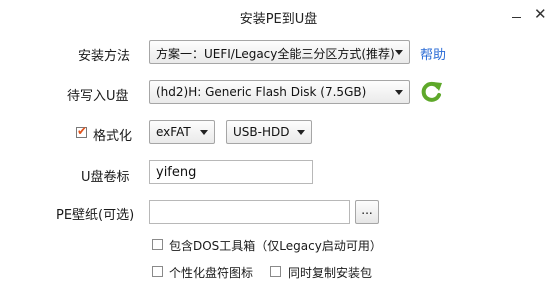 The height and width of the screenshot is (281, 557). I want to click on copy-package-label: 同时复制安装包, so click(330, 273).